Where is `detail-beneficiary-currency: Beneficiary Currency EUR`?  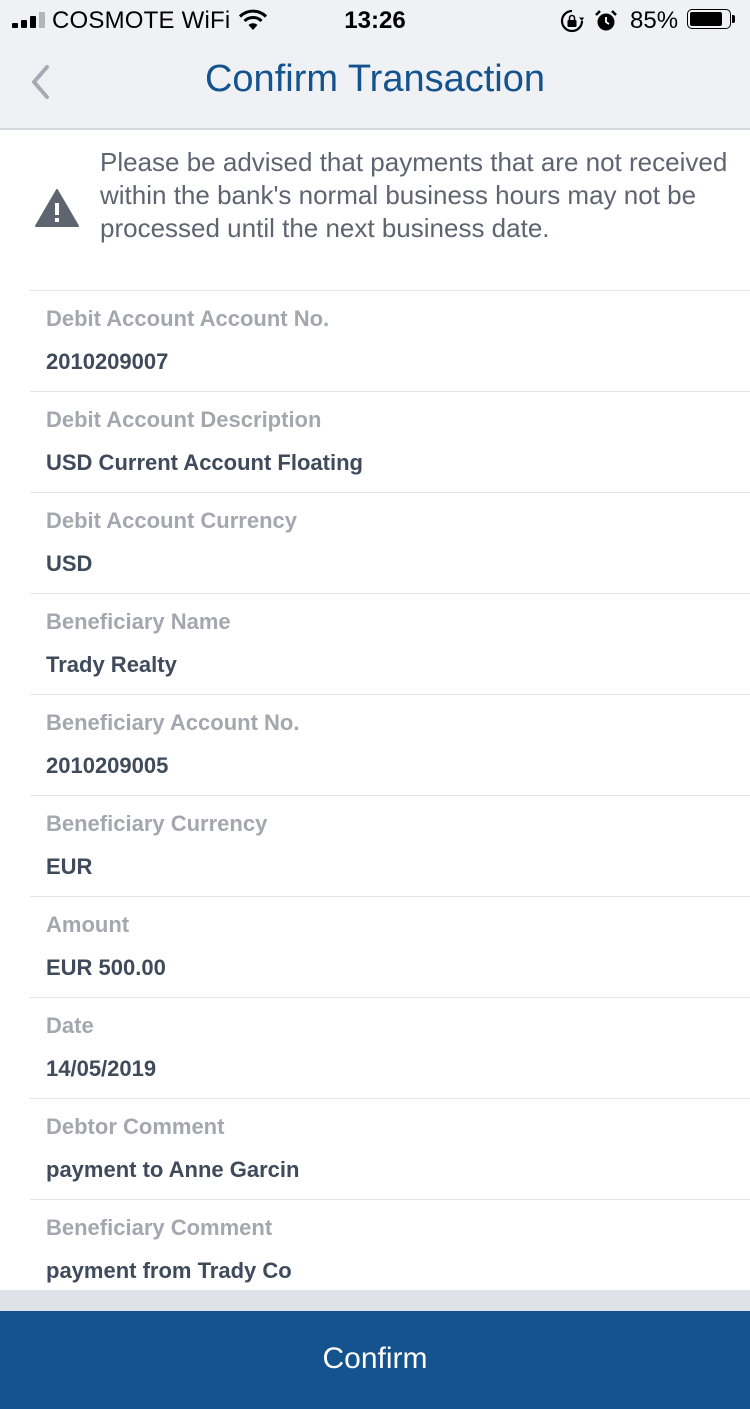
detail-beneficiary-currency: Beneficiary Currency EUR is located at coordinates (390, 845).